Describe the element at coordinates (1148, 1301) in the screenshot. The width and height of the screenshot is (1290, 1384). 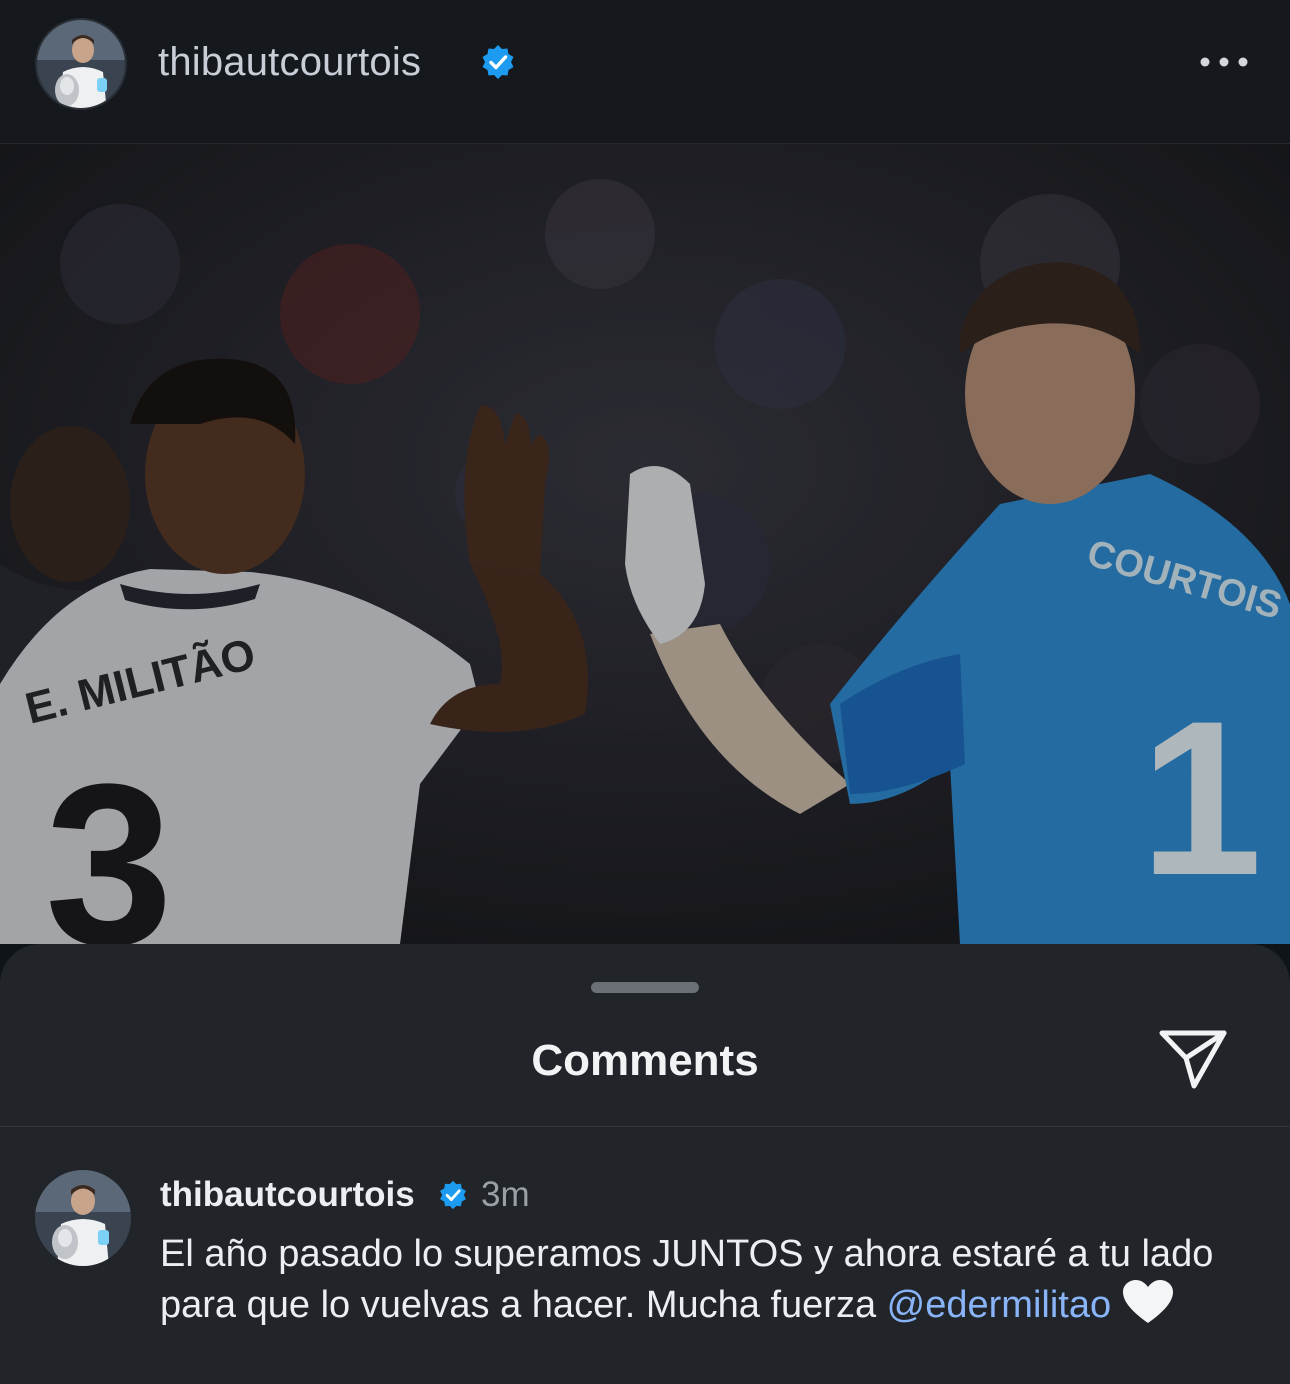
I see `white-heart-icon` at that location.